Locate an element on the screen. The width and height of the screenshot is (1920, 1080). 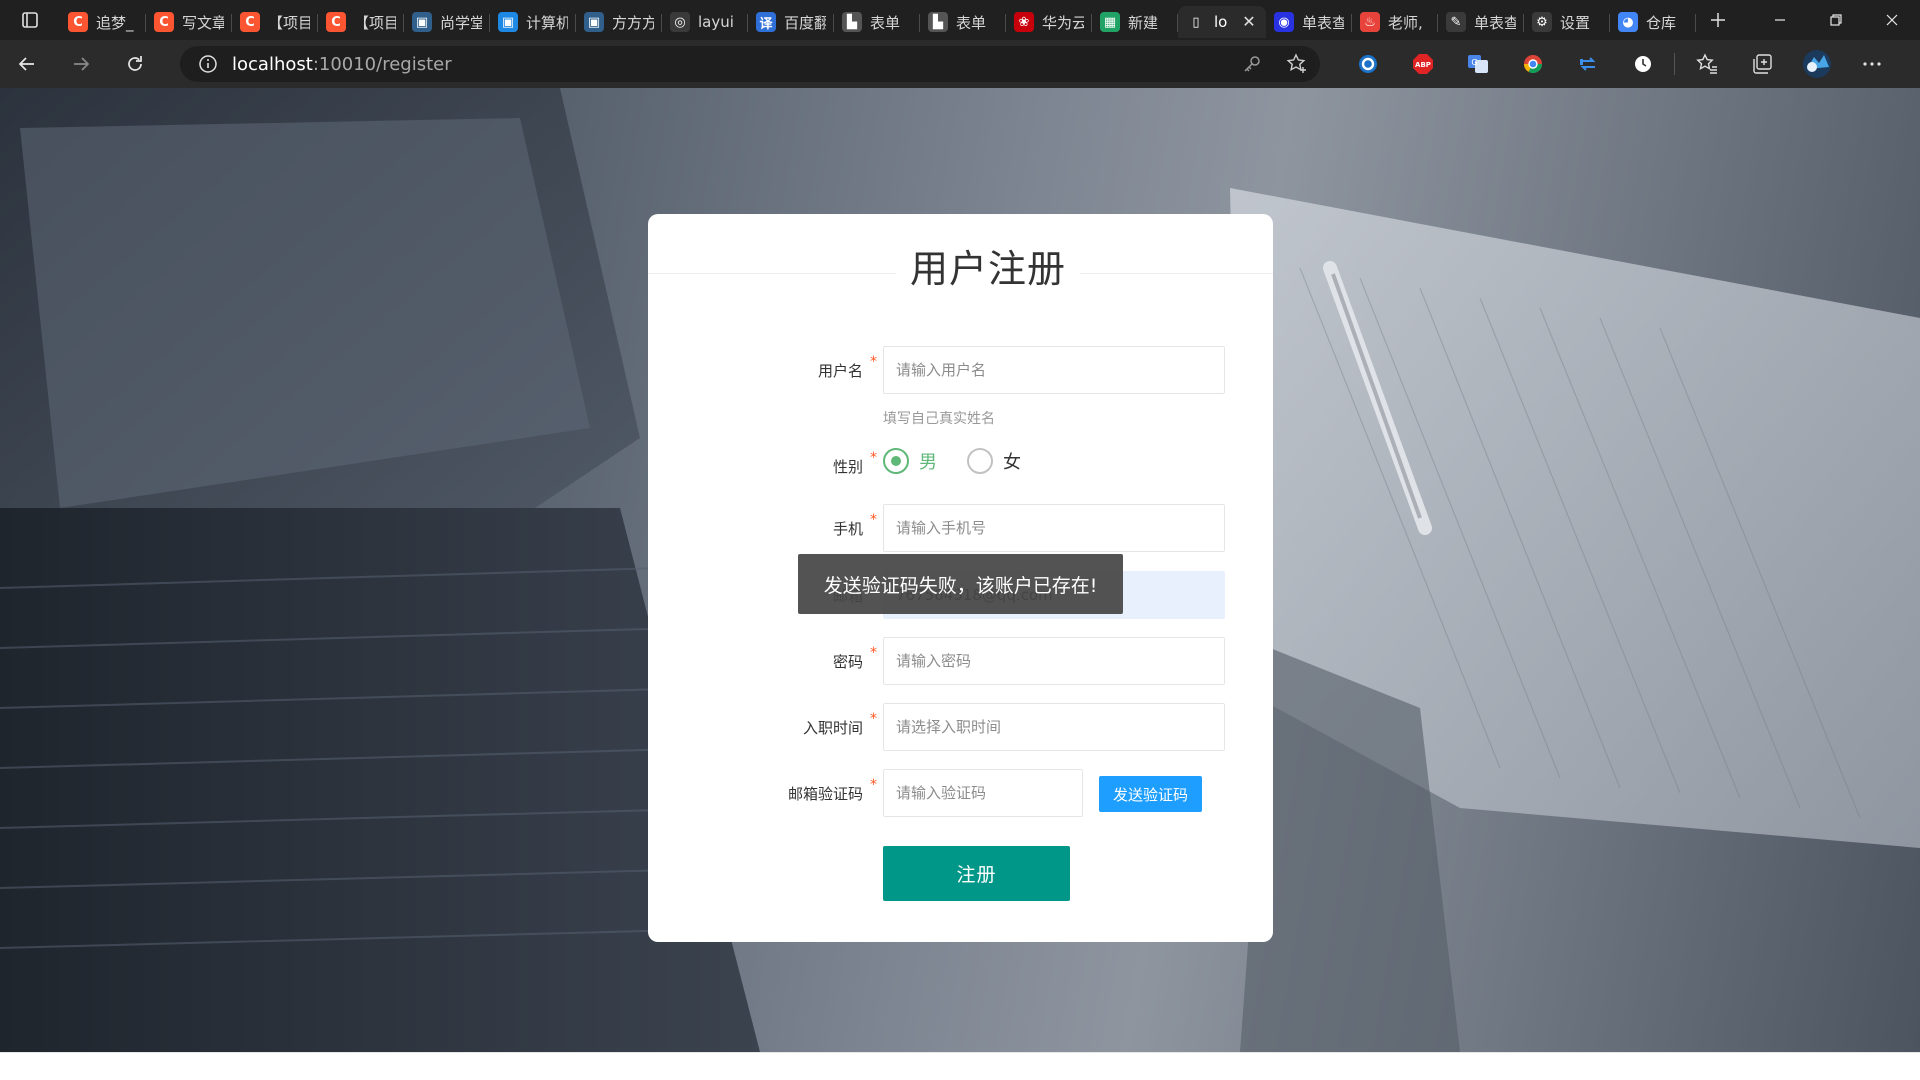
phone-input is located at coordinates (1054, 528).